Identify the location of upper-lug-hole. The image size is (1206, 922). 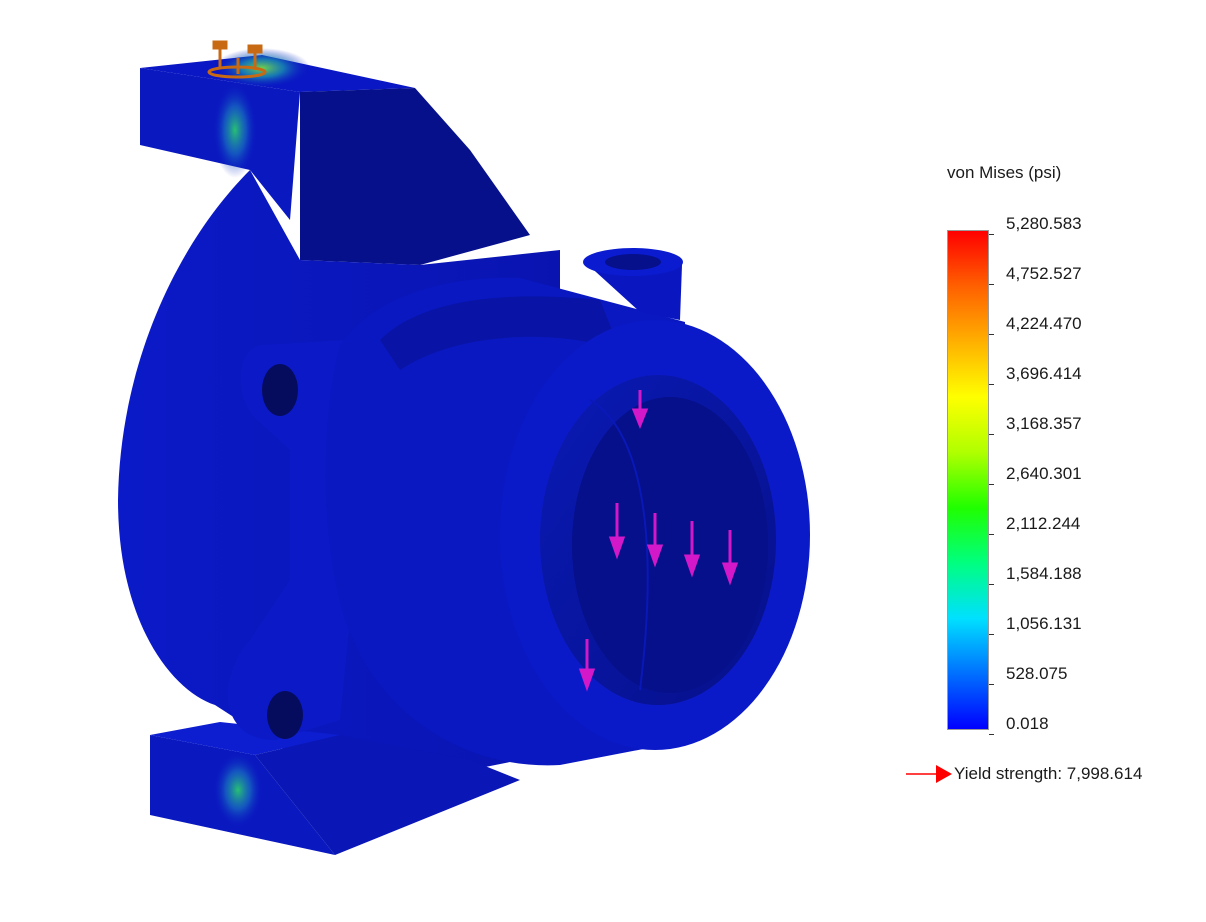
(280, 390).